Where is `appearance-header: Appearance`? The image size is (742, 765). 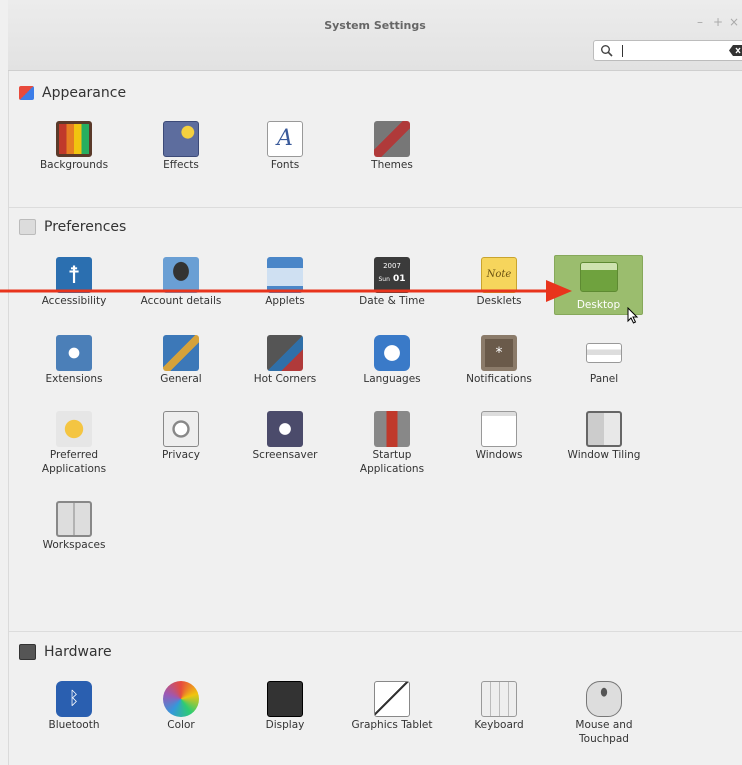 appearance-header: Appearance is located at coordinates (72, 93).